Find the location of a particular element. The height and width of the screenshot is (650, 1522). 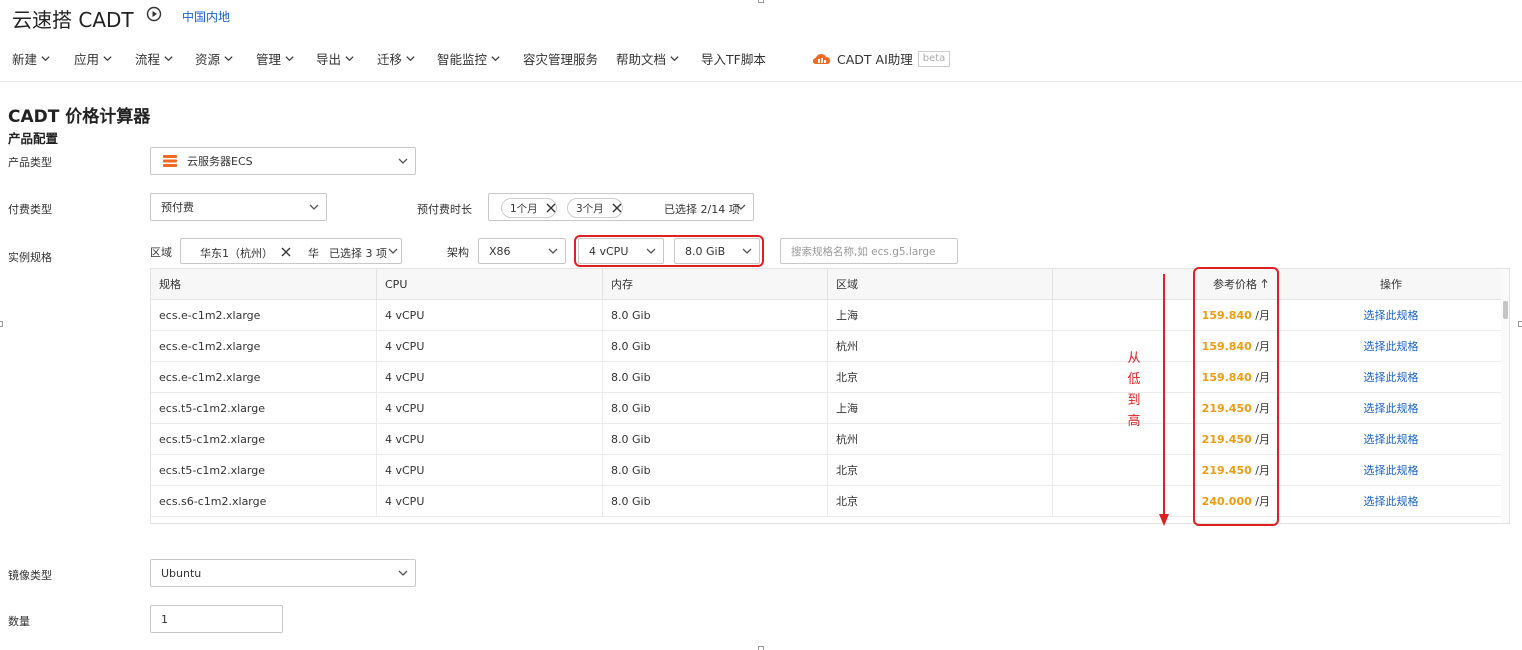

play-circle-icon is located at coordinates (154, 14).